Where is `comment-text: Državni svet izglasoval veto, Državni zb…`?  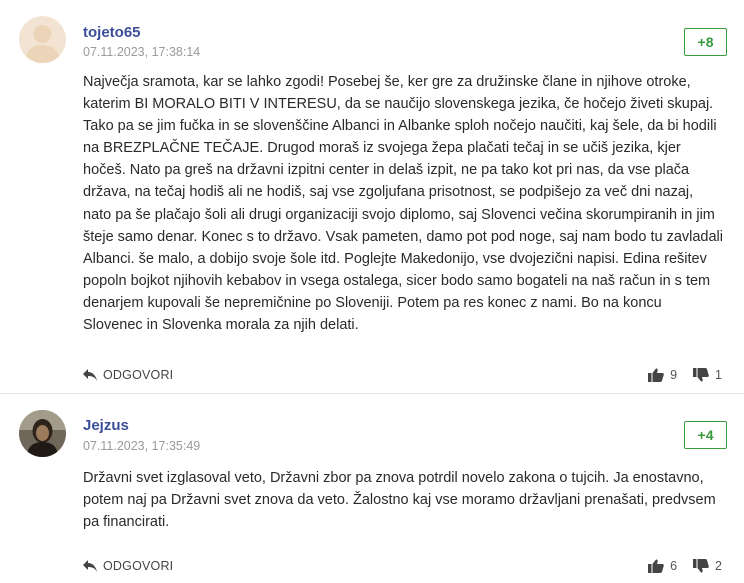
comment-text: Državni svet izglasoval veto, Državni zb… is located at coordinates (399, 500).